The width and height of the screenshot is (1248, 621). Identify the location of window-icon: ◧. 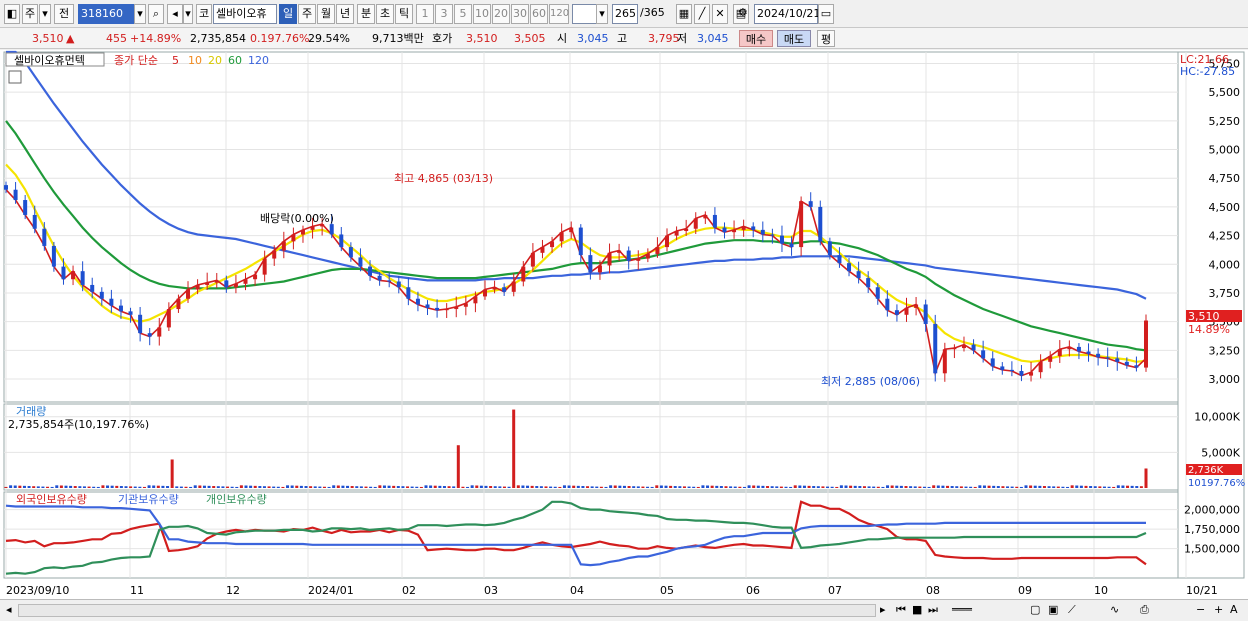
(12, 14).